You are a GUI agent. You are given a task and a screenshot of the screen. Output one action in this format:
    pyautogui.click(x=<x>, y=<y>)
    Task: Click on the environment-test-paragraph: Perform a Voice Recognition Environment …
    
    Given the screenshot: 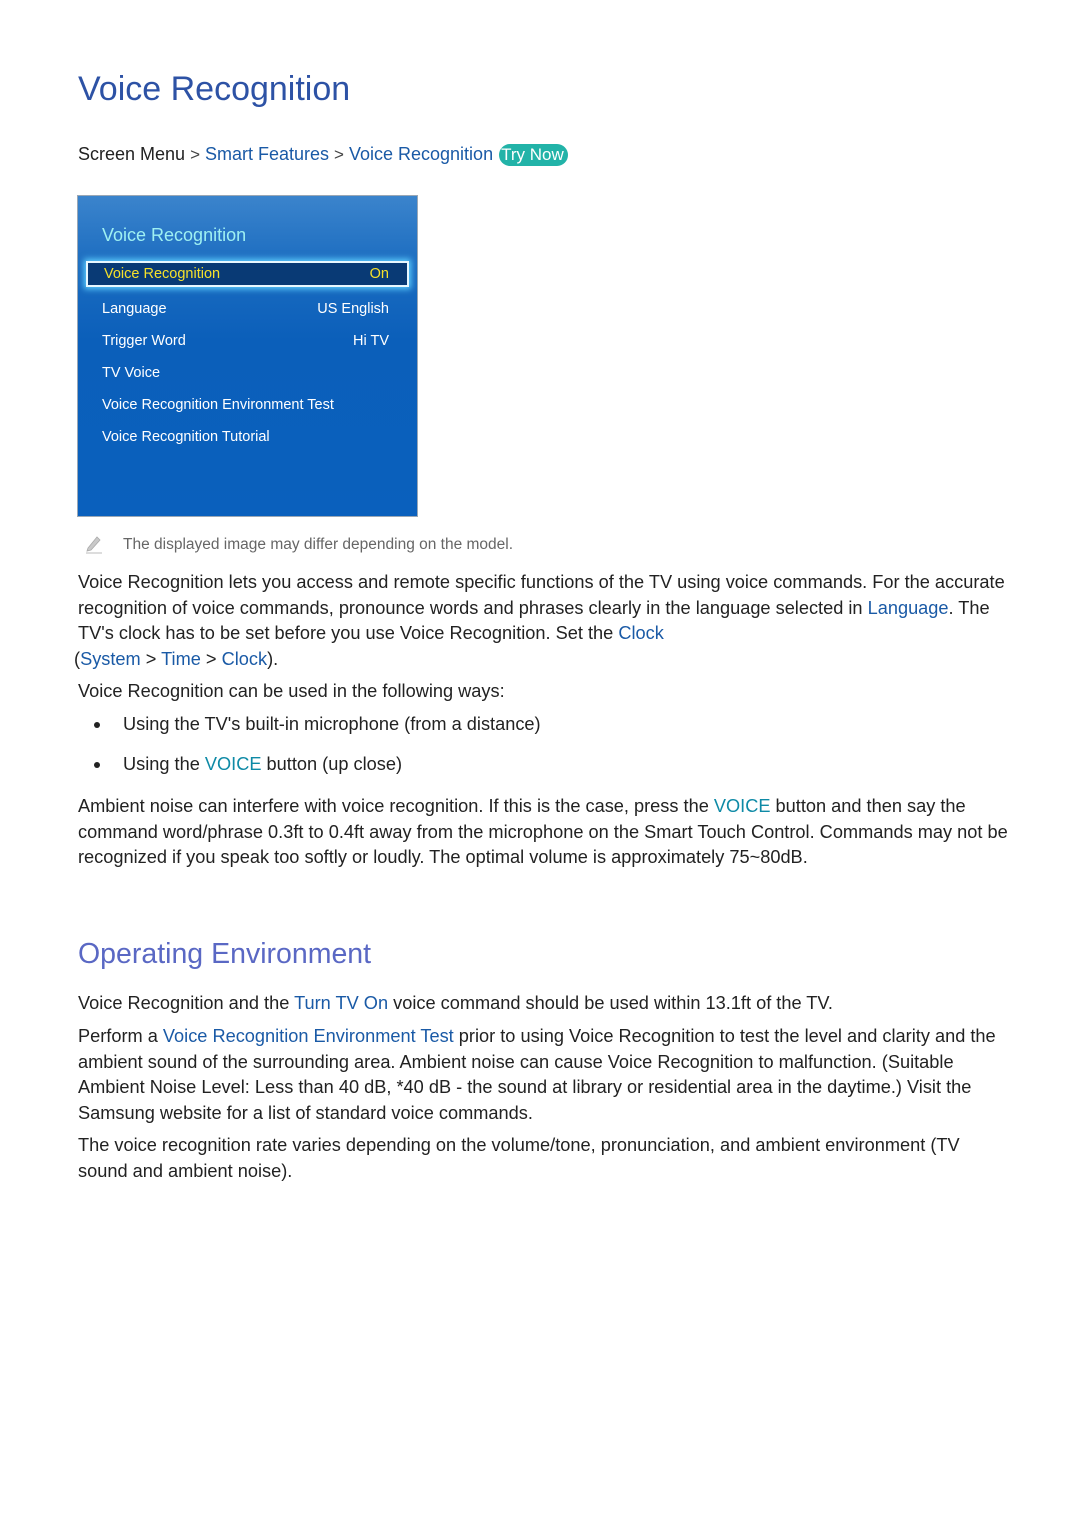 What is the action you would take?
    pyautogui.click(x=543, y=1075)
    